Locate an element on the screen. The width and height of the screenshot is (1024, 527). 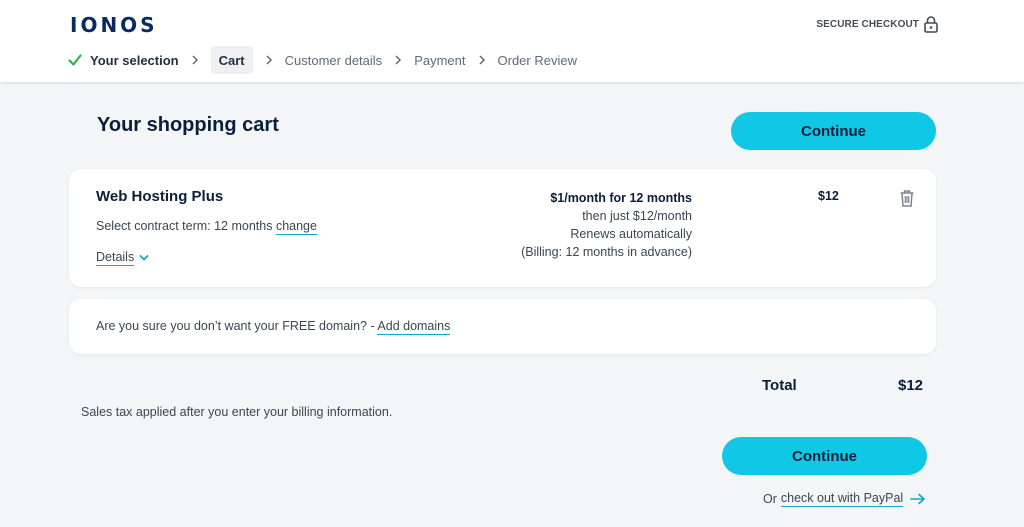
product-name: Web Hosting Plus is located at coordinates (160, 196).